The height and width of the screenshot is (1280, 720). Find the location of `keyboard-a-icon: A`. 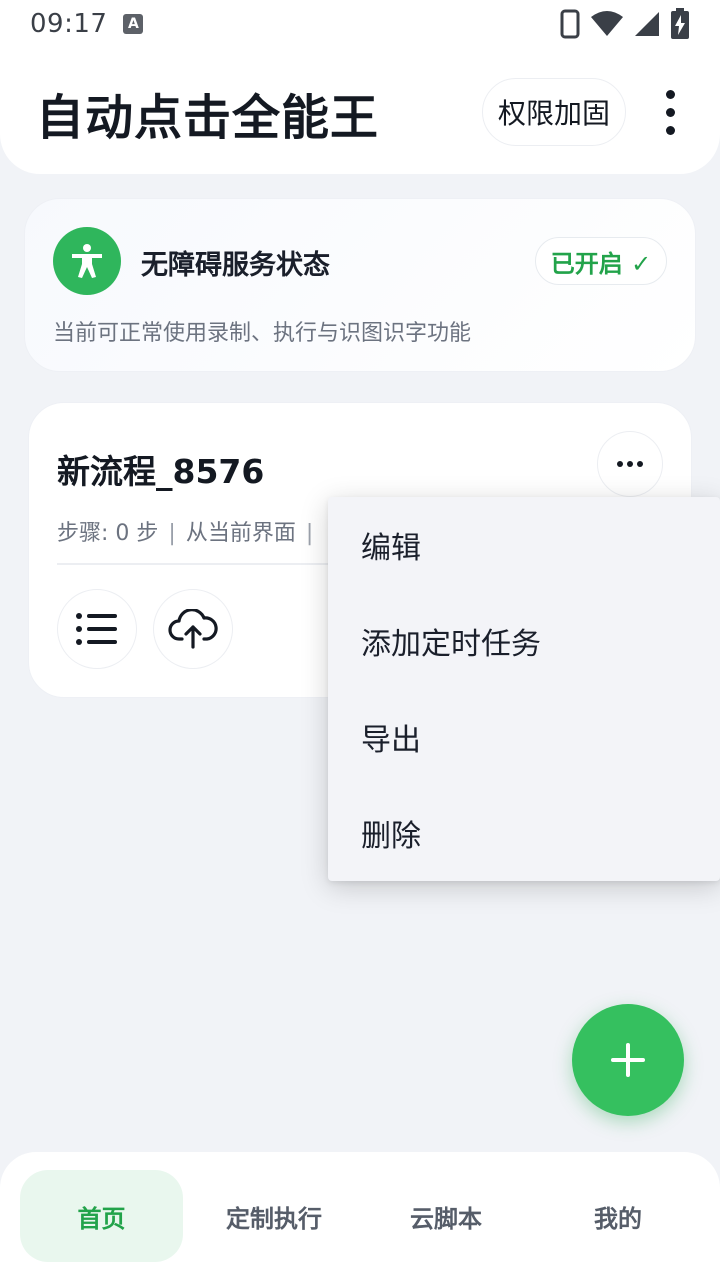

keyboard-a-icon: A is located at coordinates (133, 24).